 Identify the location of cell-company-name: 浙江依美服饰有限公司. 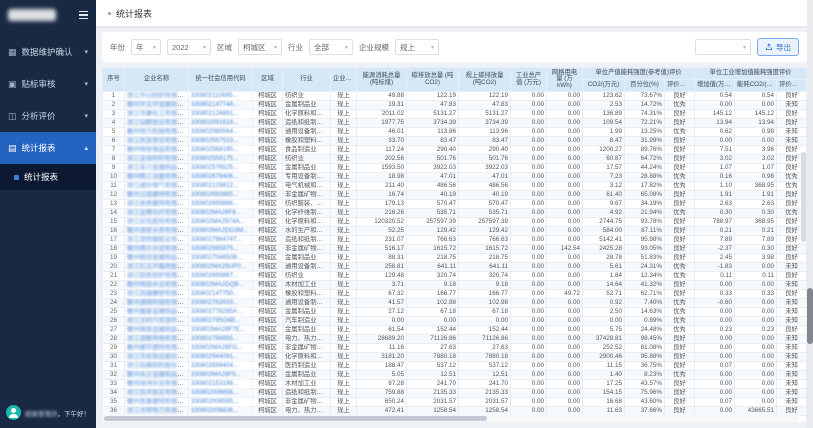
(156, 204).